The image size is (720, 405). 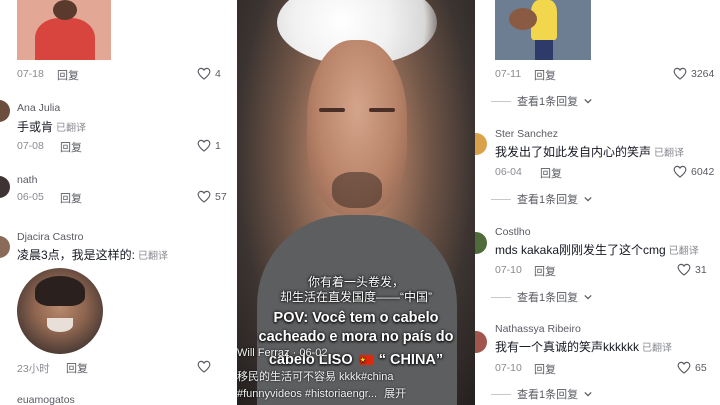 What do you see at coordinates (692, 367) in the screenshot?
I see `like-button: 65` at bounding box center [692, 367].